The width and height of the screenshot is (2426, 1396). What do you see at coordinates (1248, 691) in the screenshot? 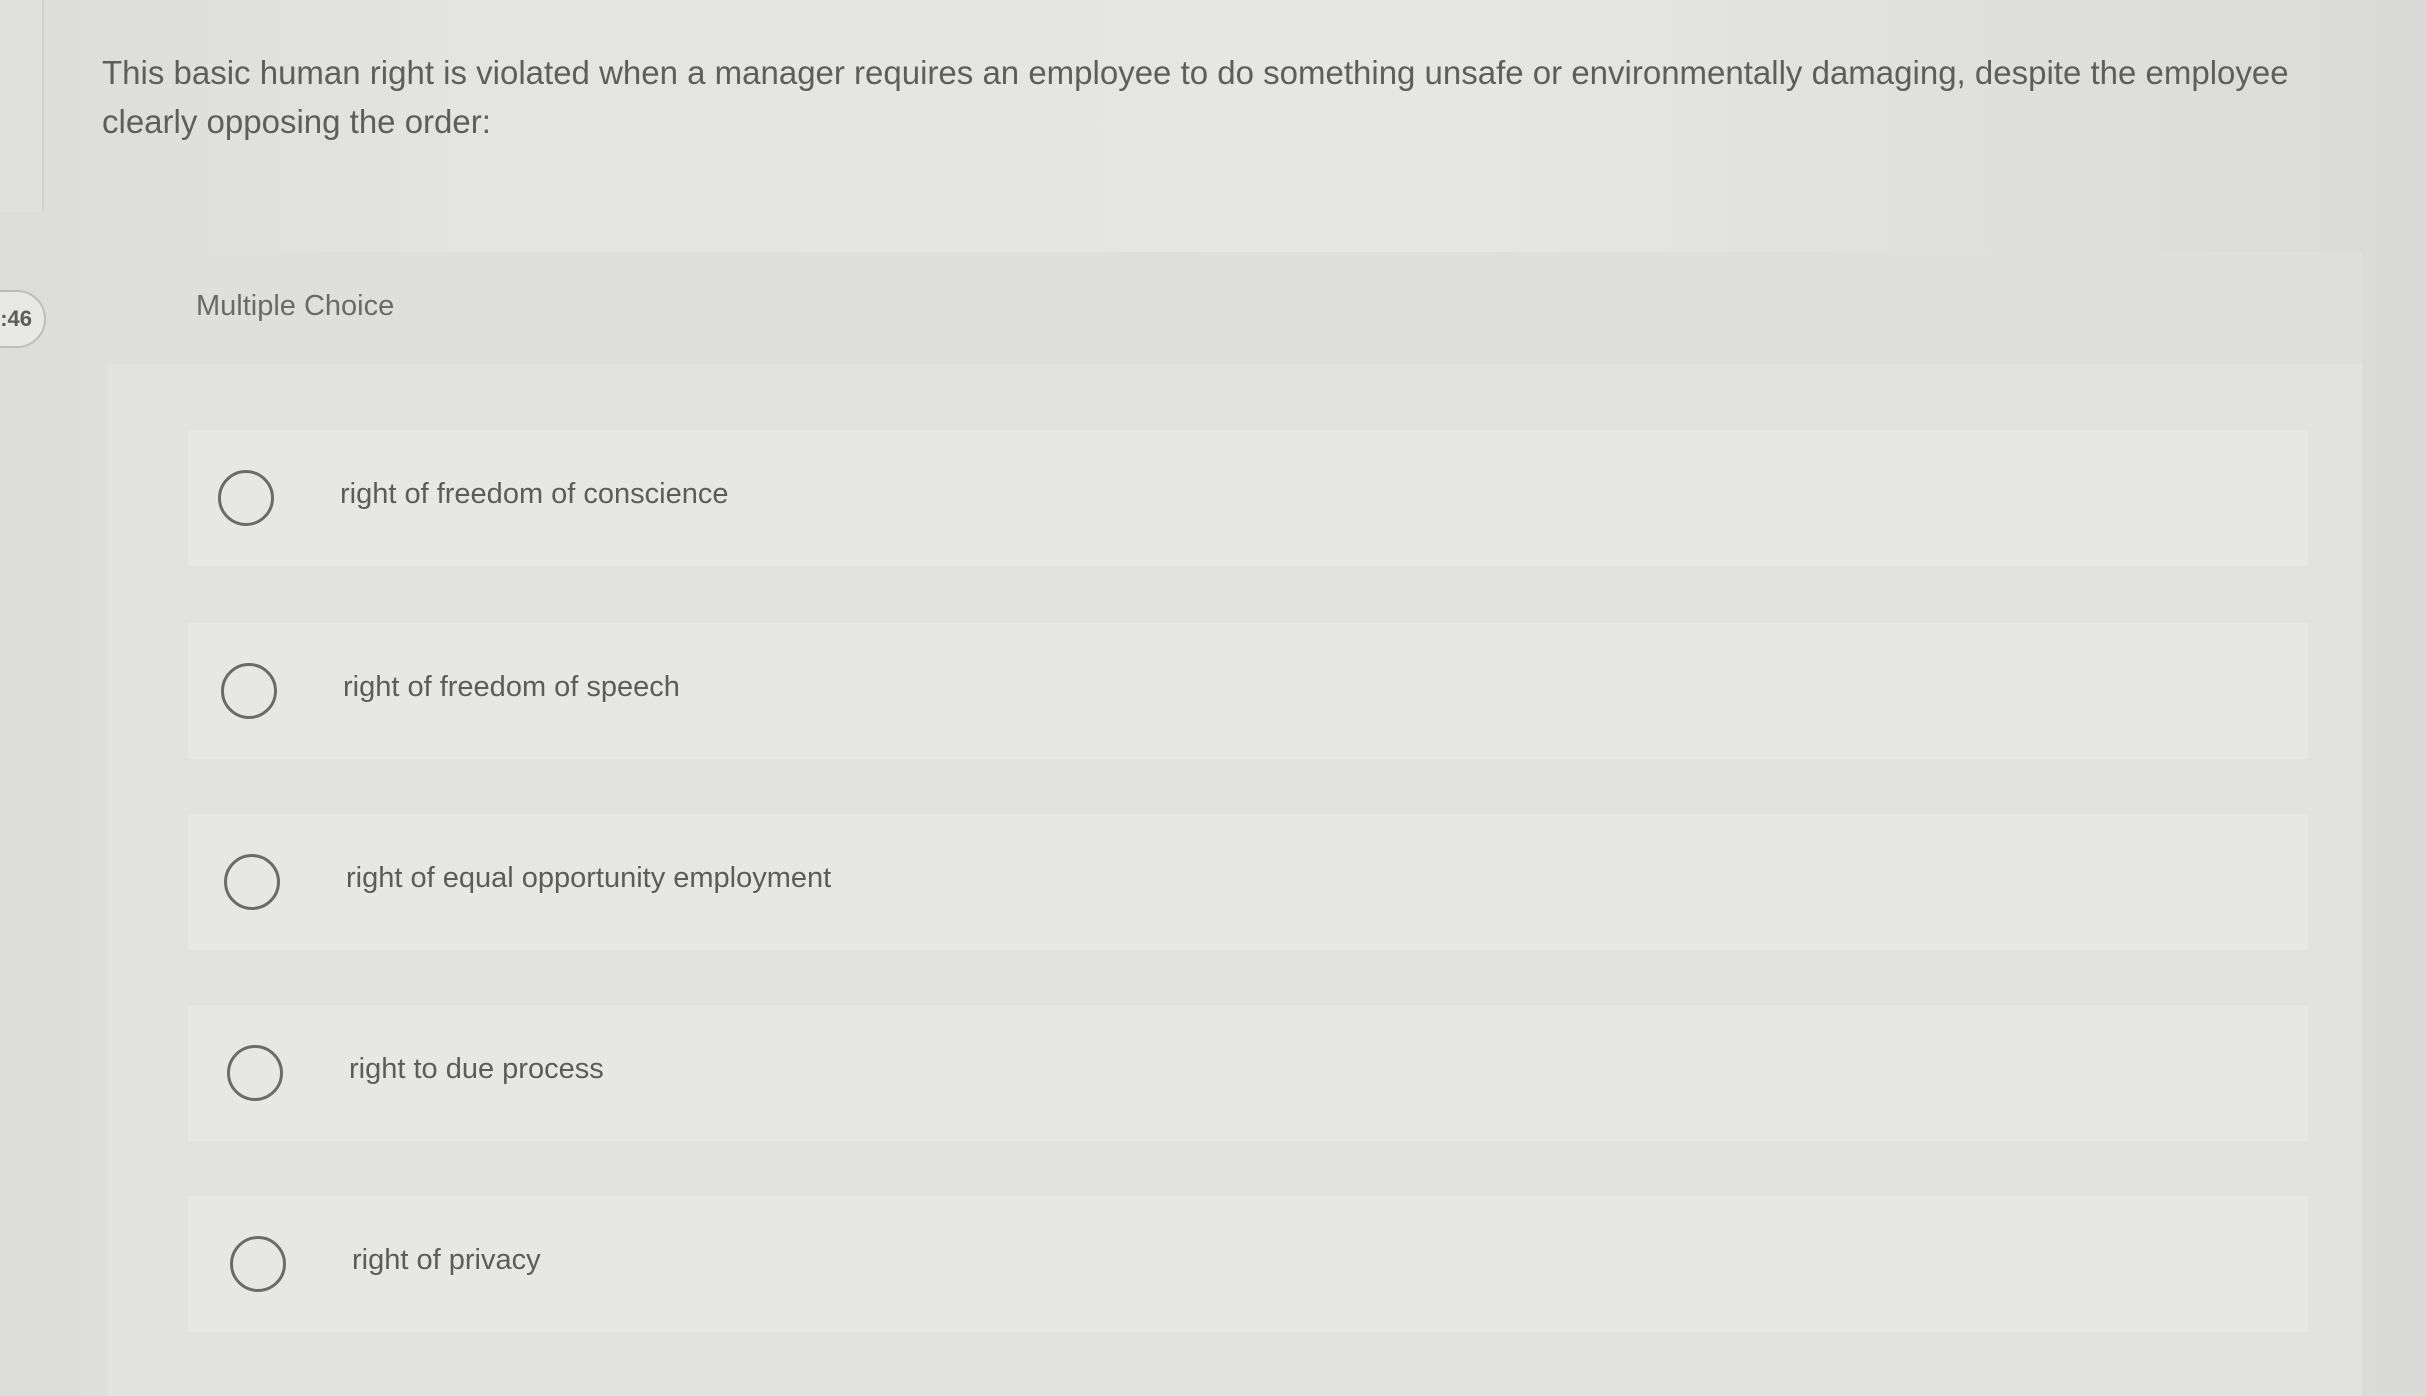
I see `answer-option-freedom-of-speech: right of freedom of speech` at bounding box center [1248, 691].